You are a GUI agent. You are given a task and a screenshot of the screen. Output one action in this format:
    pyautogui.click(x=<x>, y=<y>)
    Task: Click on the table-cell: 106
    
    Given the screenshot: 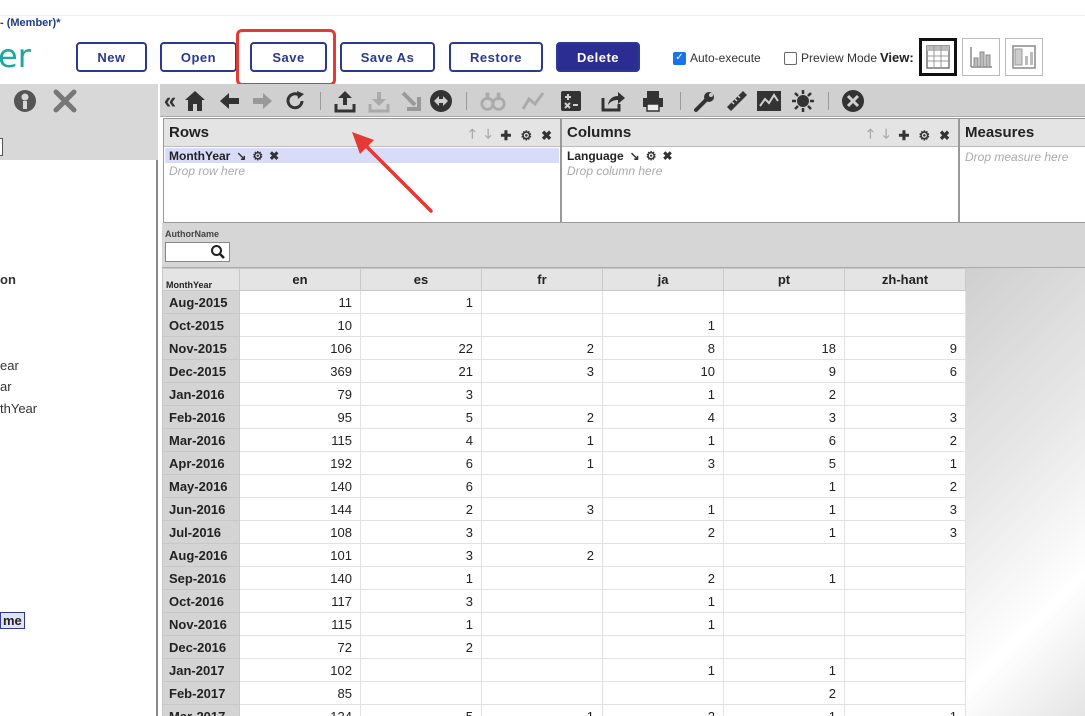 What is the action you would take?
    pyautogui.click(x=300, y=348)
    